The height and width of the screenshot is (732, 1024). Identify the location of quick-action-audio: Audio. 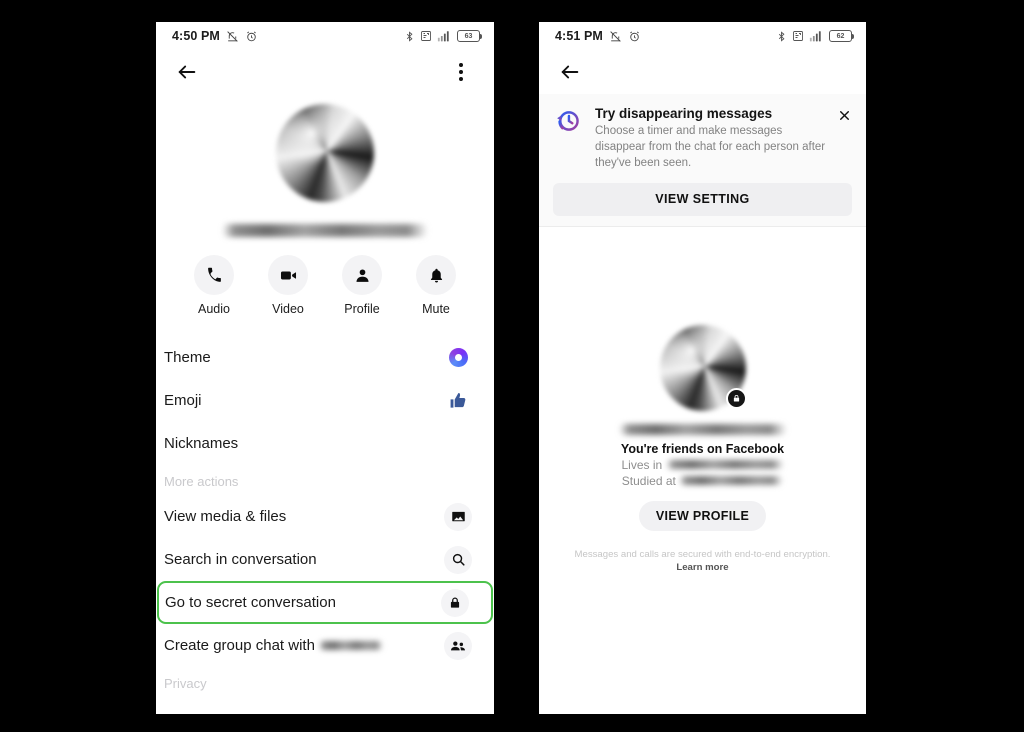
(214, 285).